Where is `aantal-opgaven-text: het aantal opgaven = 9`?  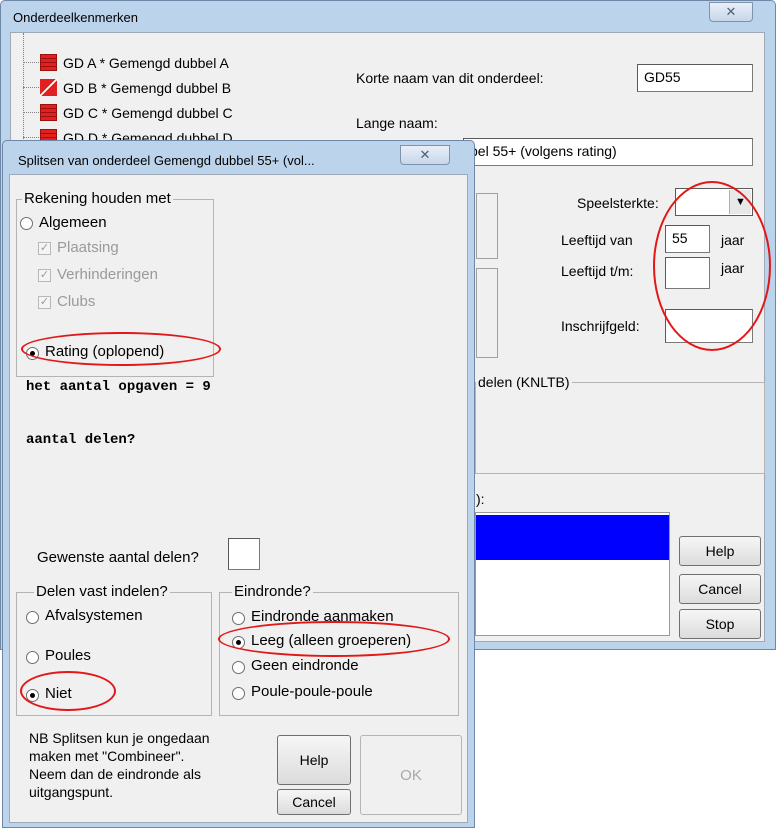
aantal-opgaven-text: het aantal opgaven = 9 is located at coordinates (118, 387).